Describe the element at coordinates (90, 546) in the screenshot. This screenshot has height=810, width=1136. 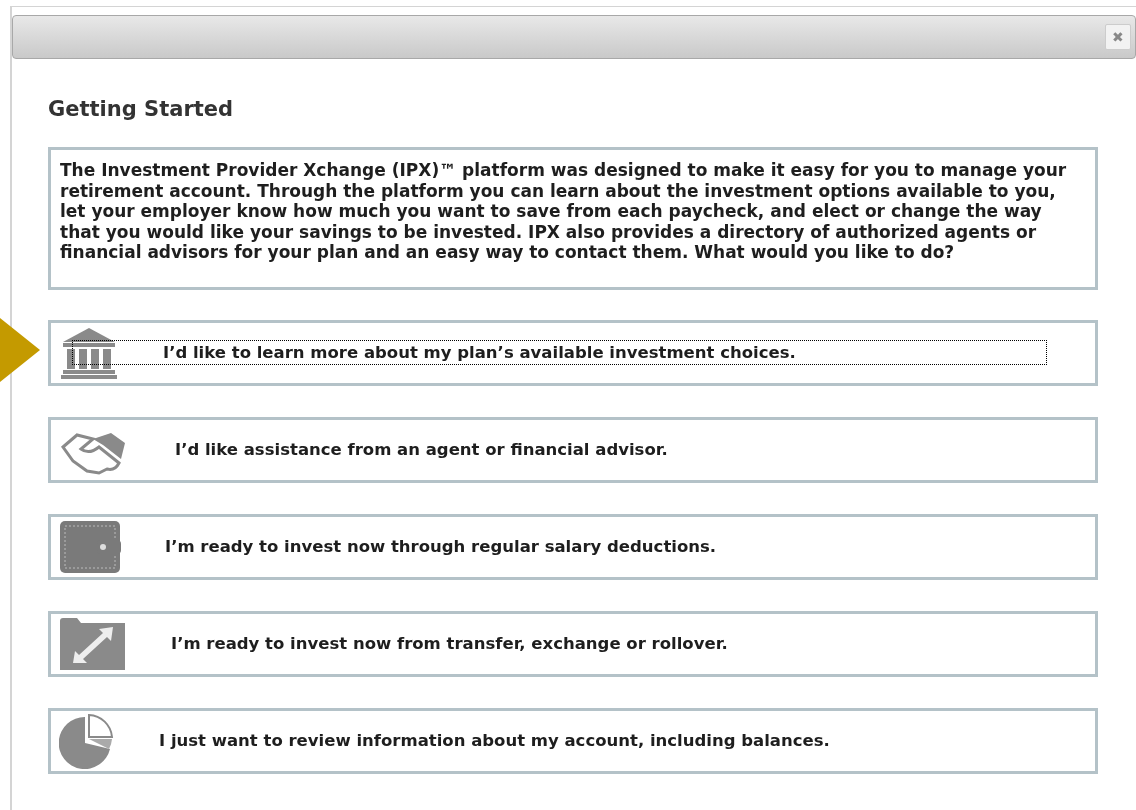
I see `wallet-icon` at that location.